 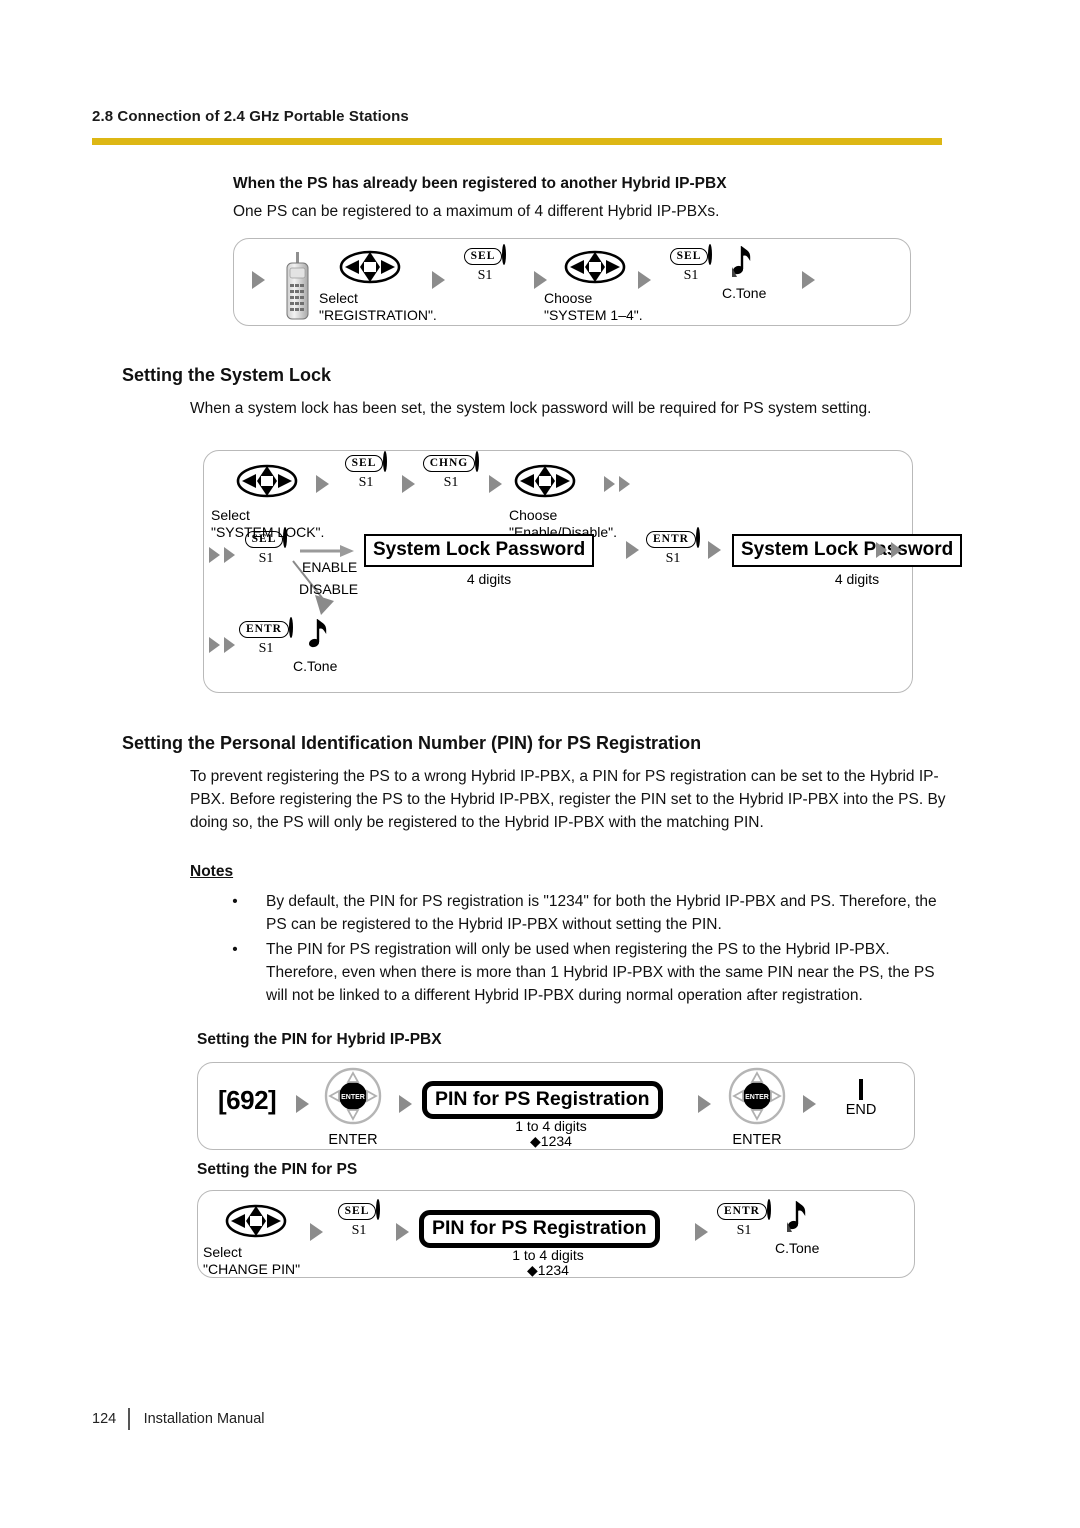 I want to click on system-lock-nav1-line1: Select, so click(x=230, y=515).